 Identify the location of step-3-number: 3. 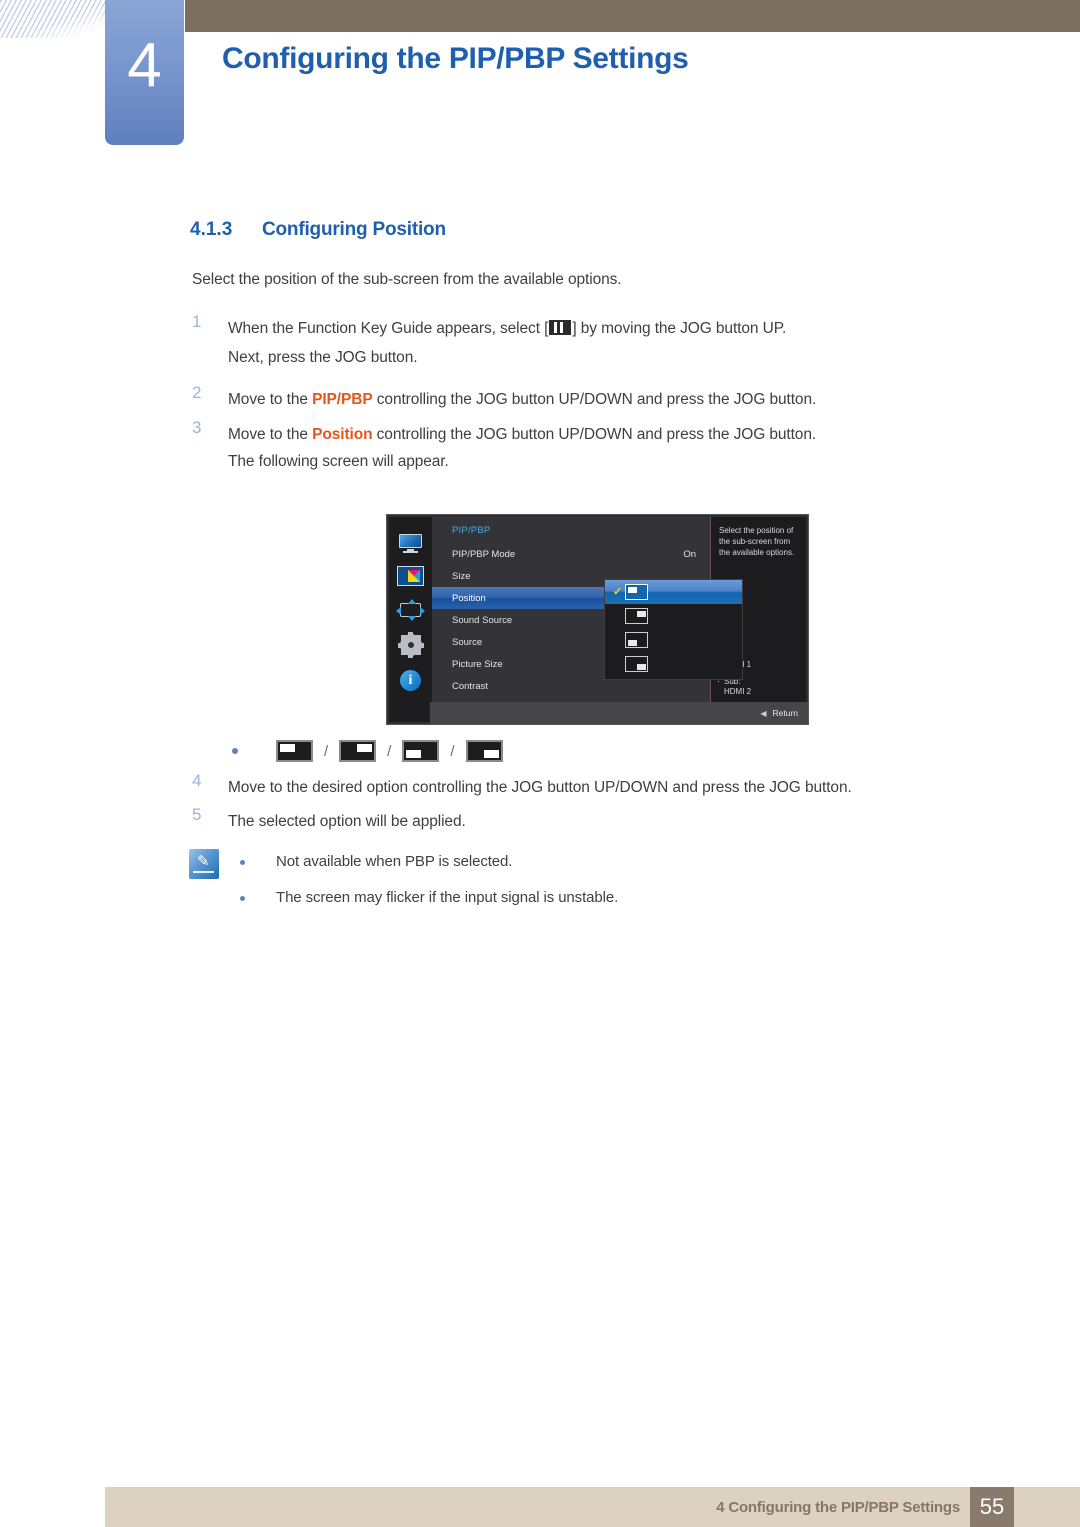
(197, 427).